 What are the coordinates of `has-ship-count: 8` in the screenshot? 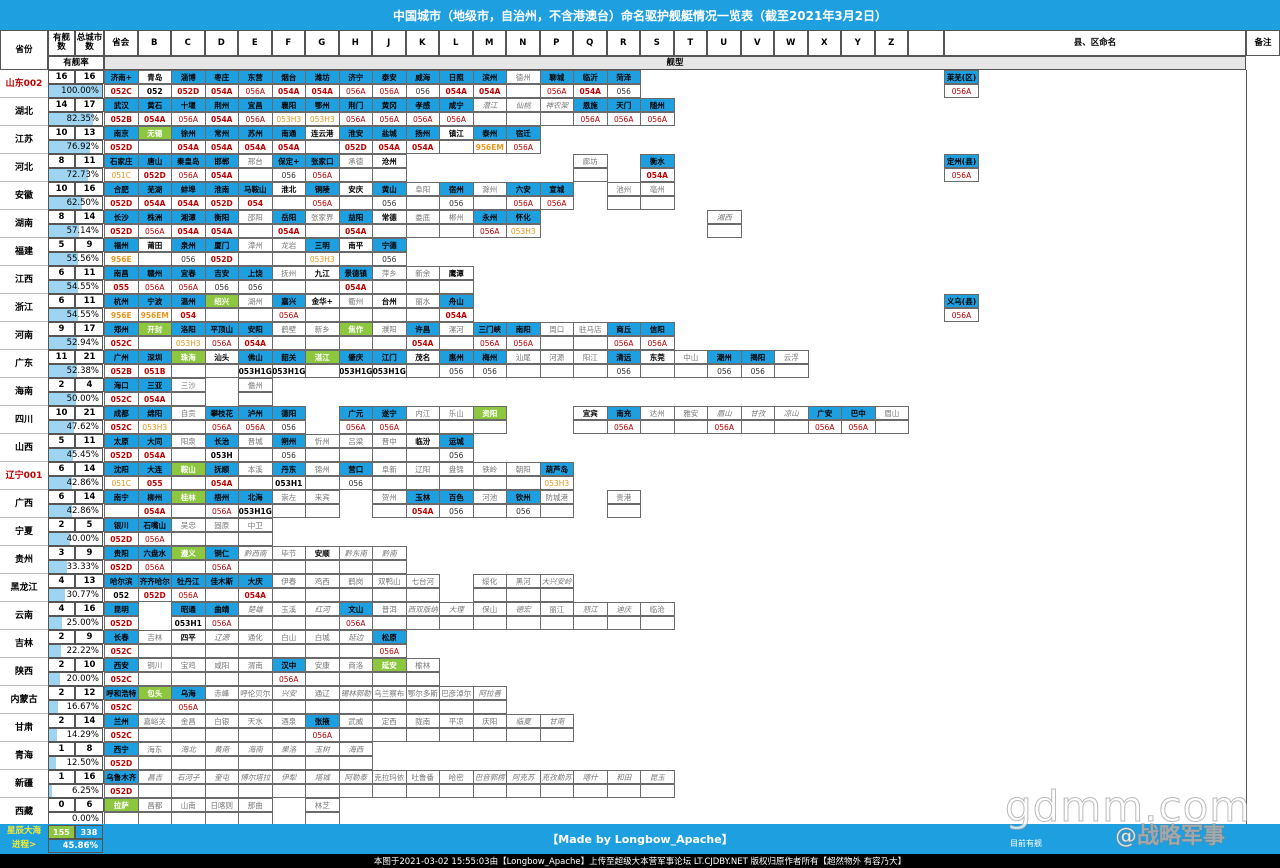 It's located at (61, 161).